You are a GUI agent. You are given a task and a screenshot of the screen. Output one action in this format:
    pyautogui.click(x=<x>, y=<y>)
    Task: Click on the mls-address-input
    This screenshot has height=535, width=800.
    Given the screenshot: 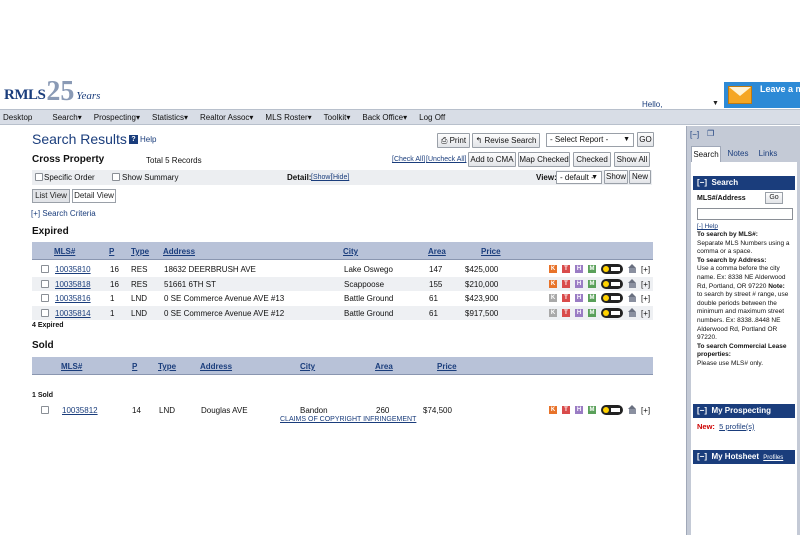 What is the action you would take?
    pyautogui.click(x=745, y=214)
    